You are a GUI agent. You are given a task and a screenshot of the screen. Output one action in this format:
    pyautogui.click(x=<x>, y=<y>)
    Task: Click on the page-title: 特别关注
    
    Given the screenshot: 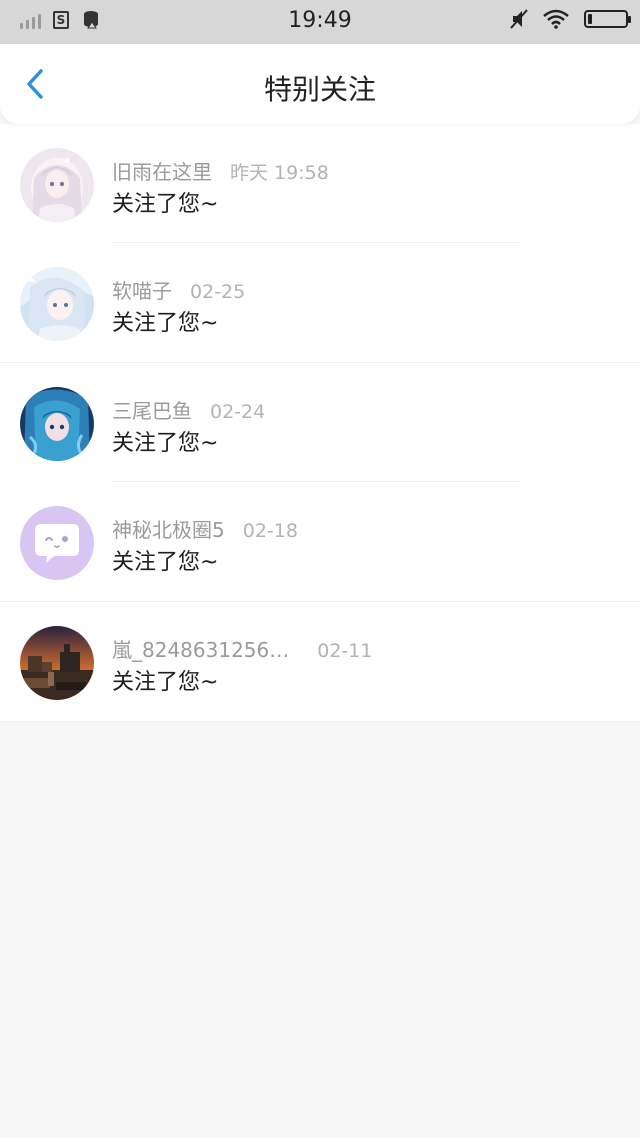 What is the action you would take?
    pyautogui.click(x=319, y=89)
    